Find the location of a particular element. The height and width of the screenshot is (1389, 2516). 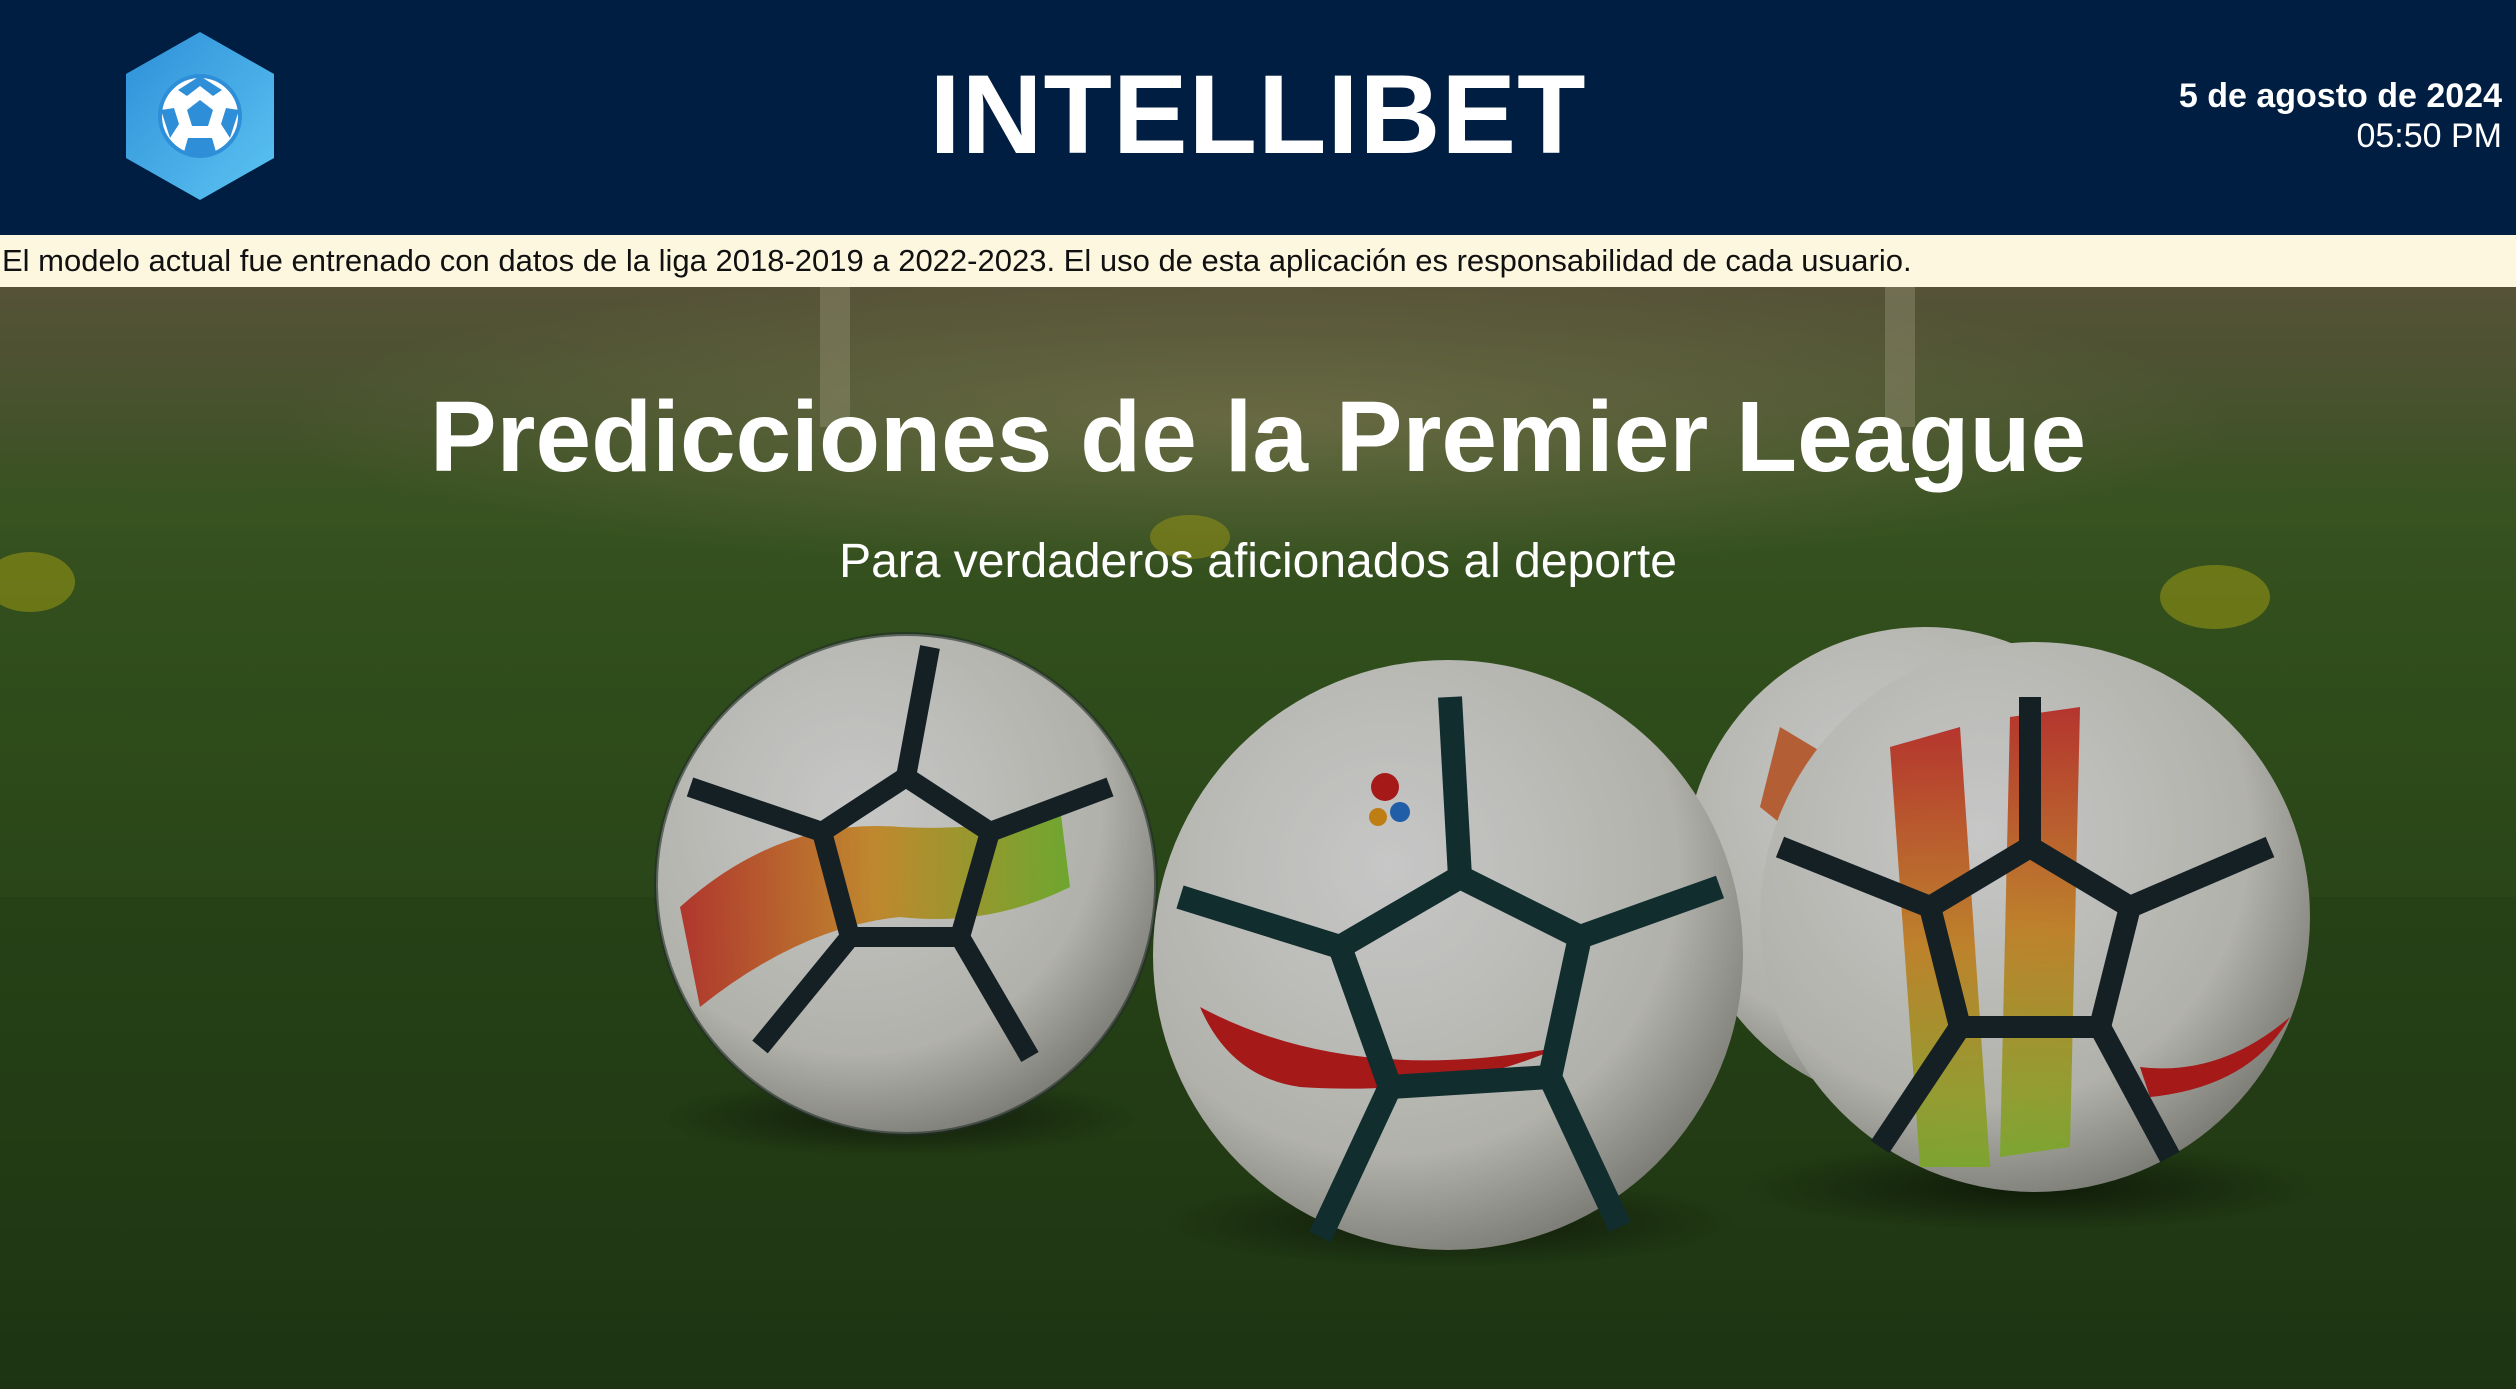

hero-subtitle: Para verdaderos aficionados al deporte is located at coordinates (1258, 561).